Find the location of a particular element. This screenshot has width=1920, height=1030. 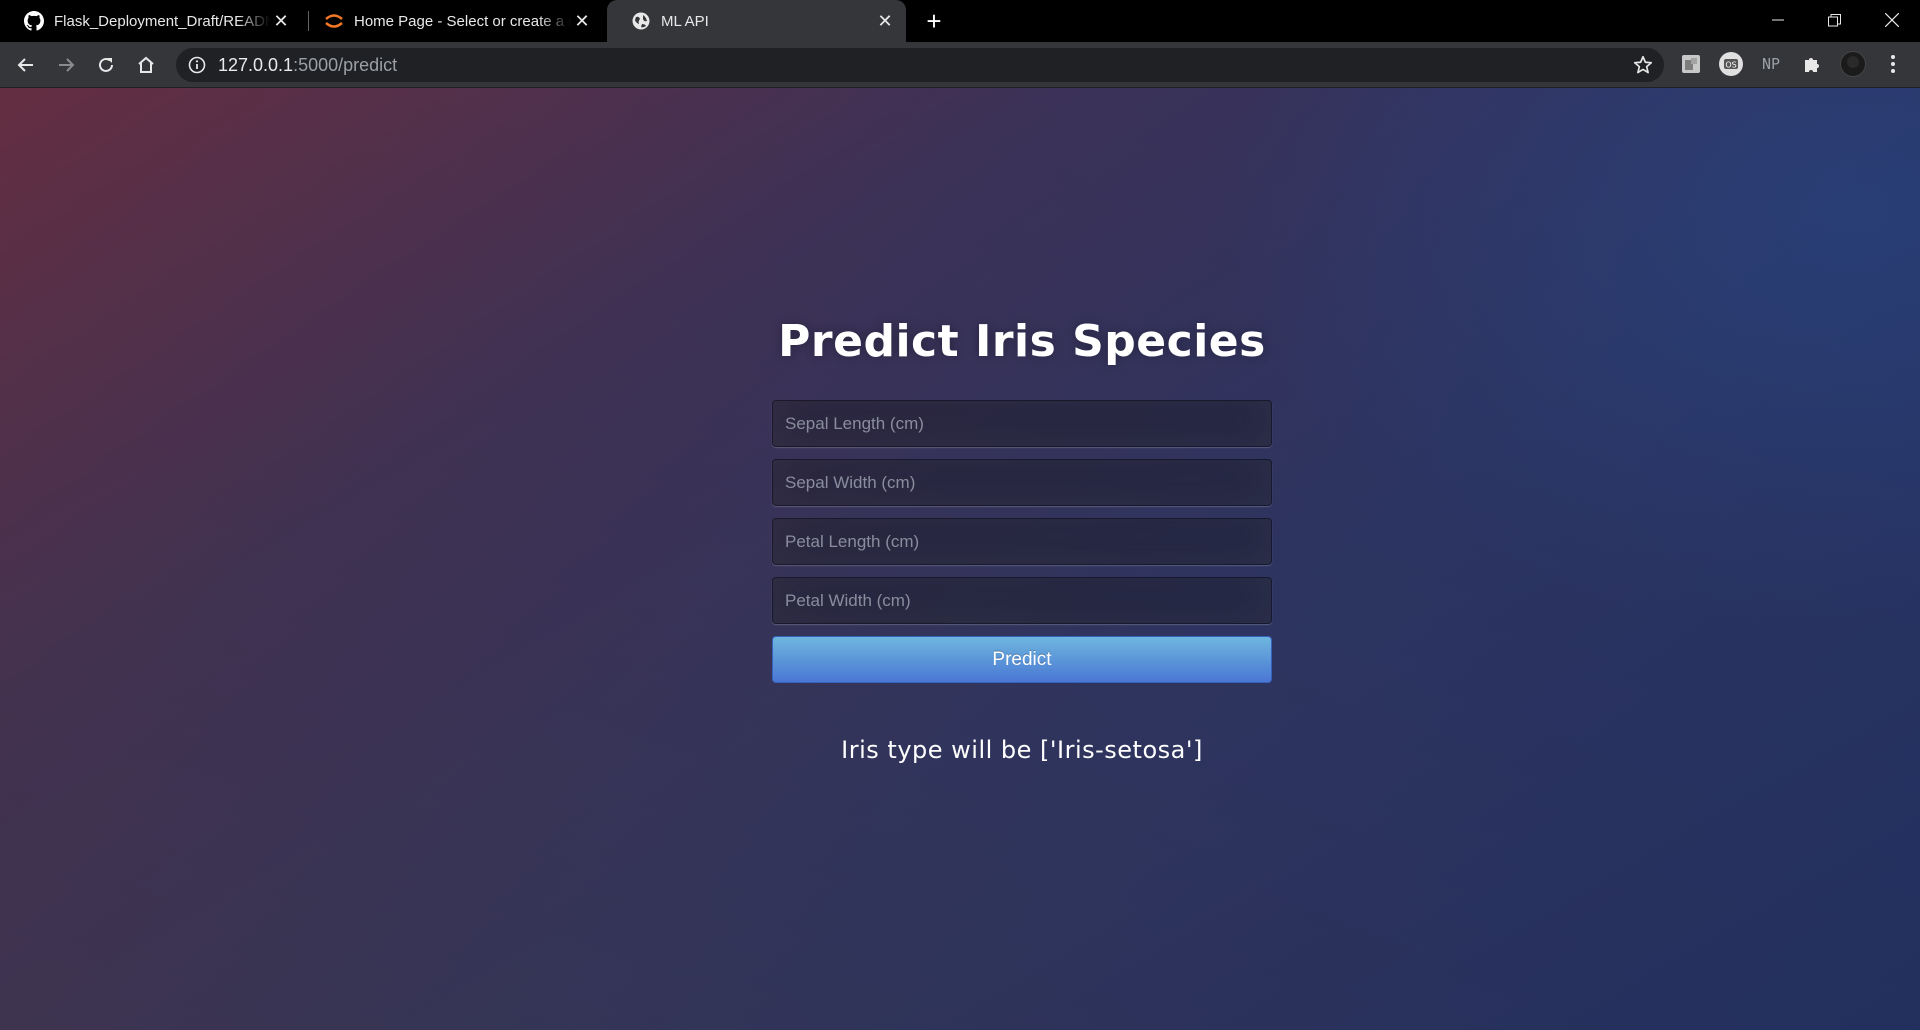

tab-ml-api: ML API ✕ is located at coordinates (756, 21).